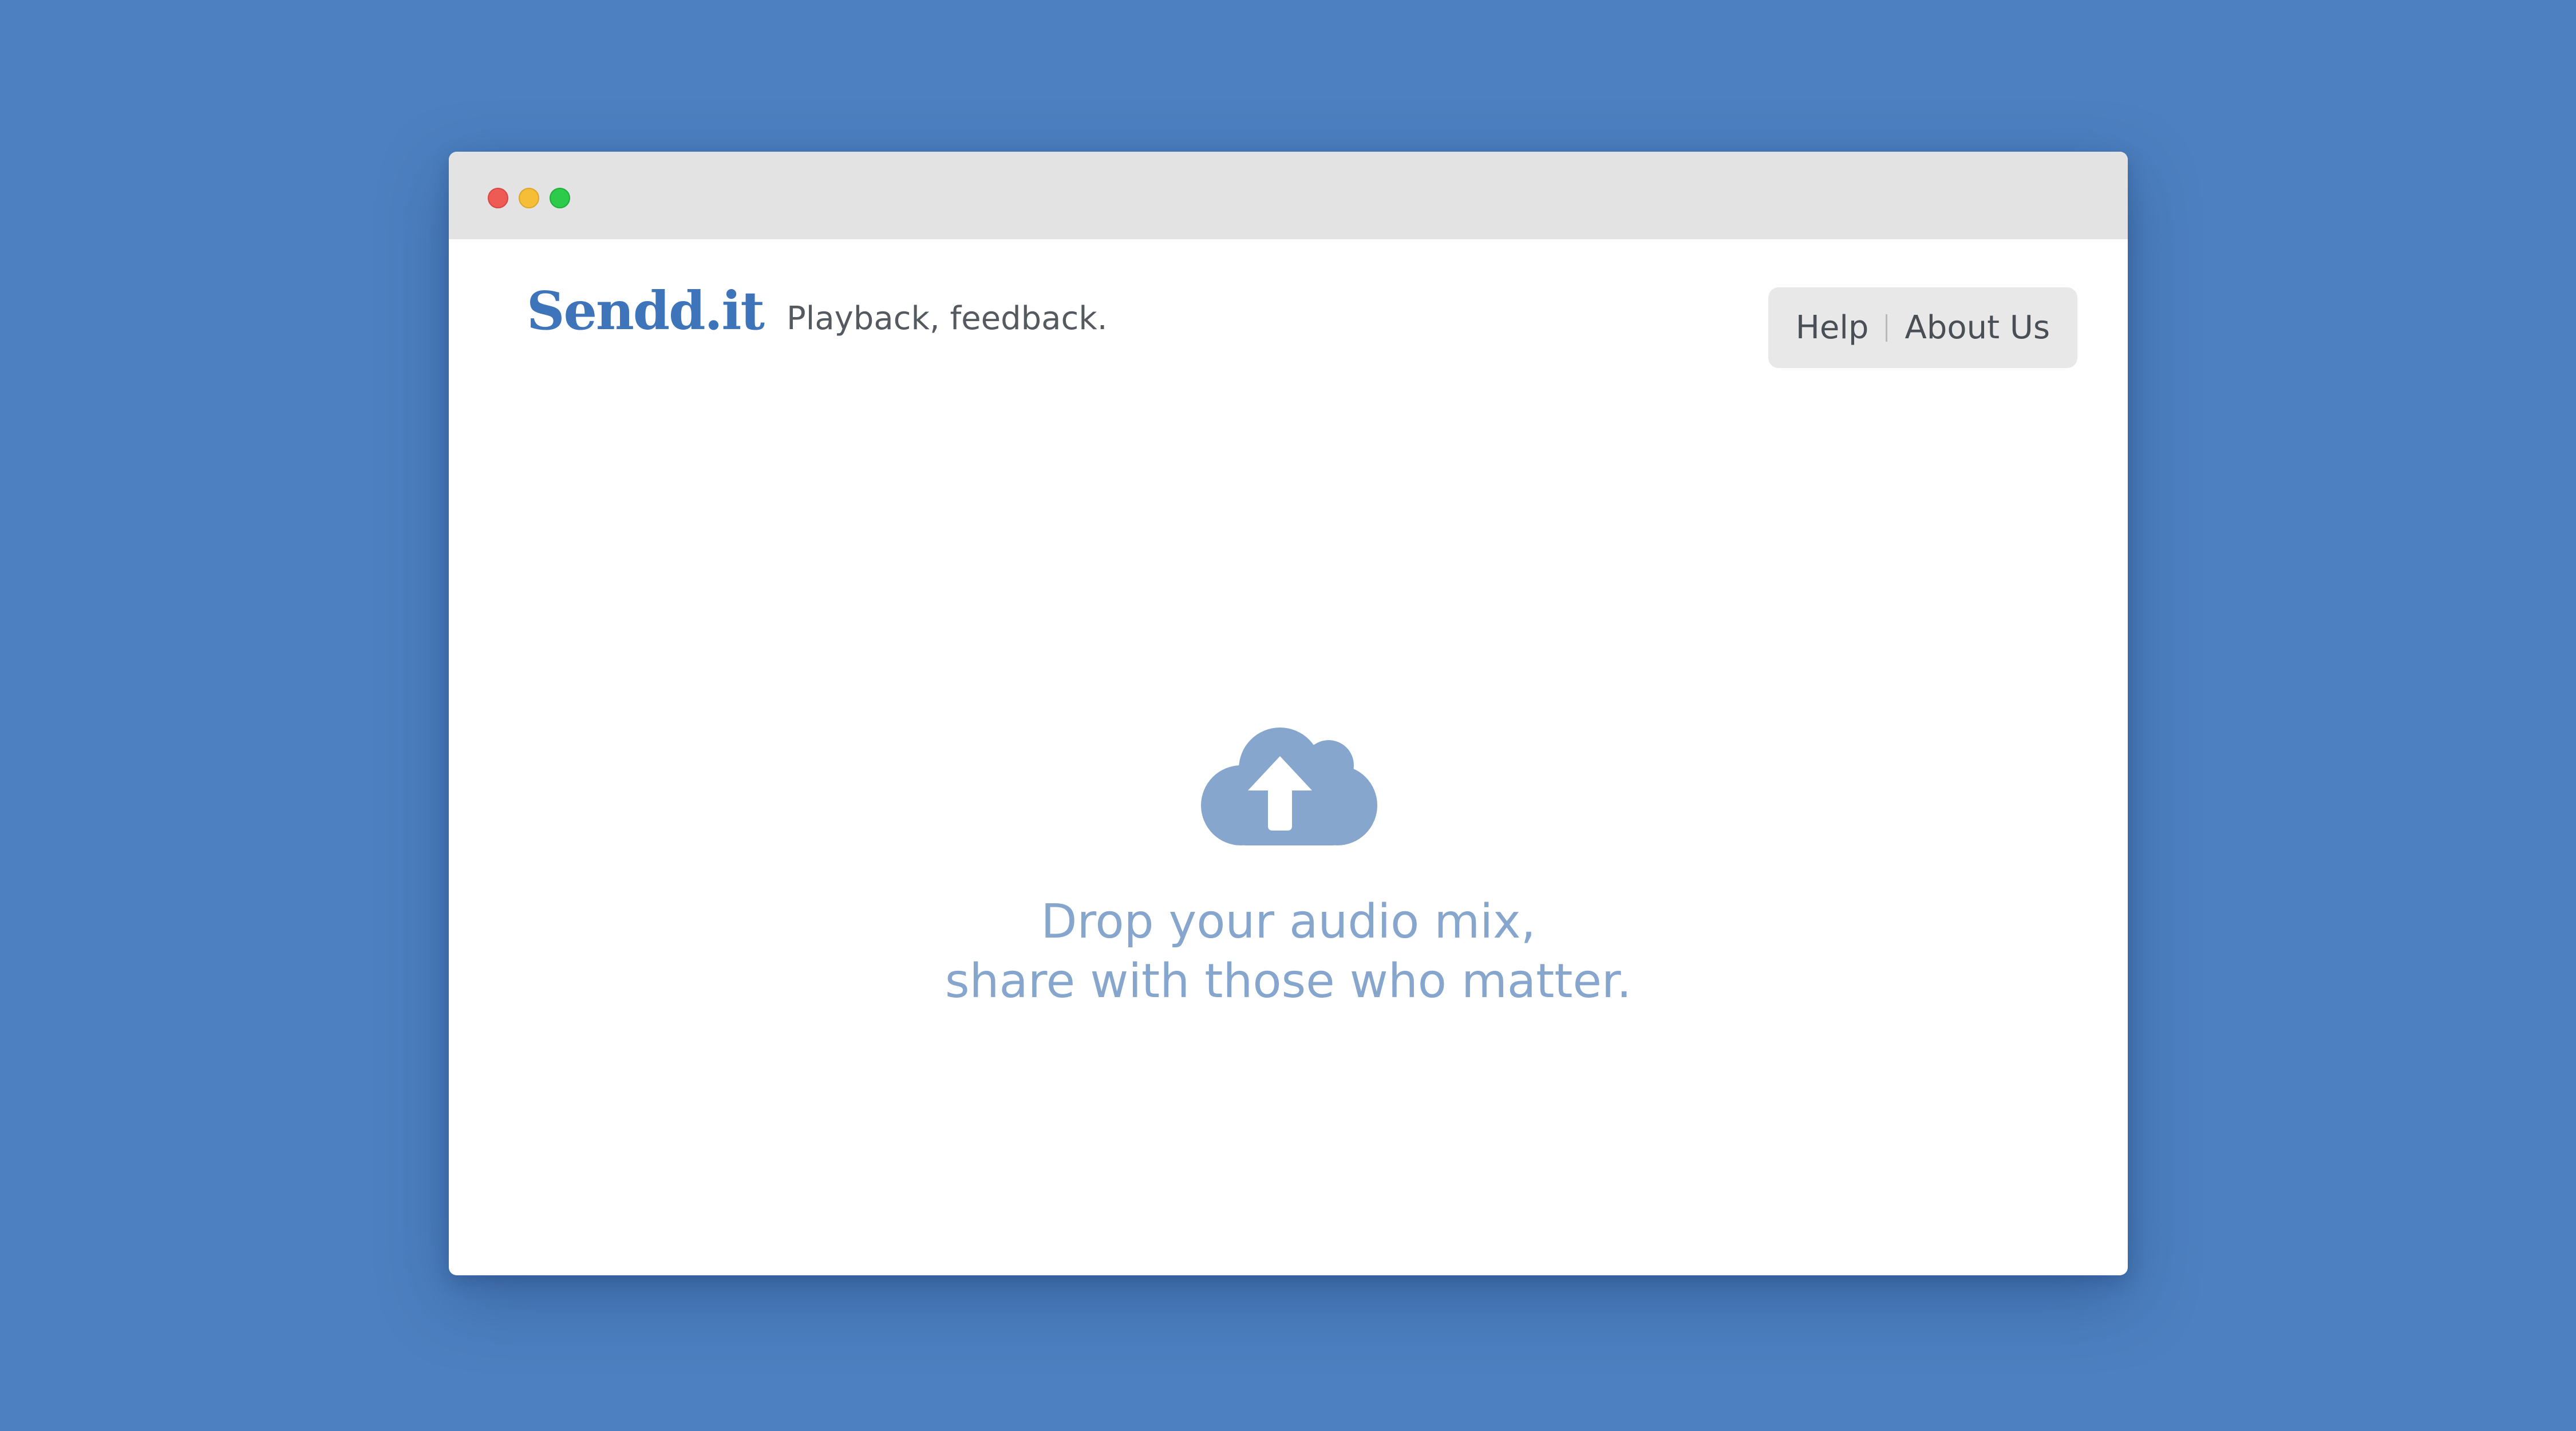  What do you see at coordinates (1887, 328) in the screenshot?
I see `nav-divider` at bounding box center [1887, 328].